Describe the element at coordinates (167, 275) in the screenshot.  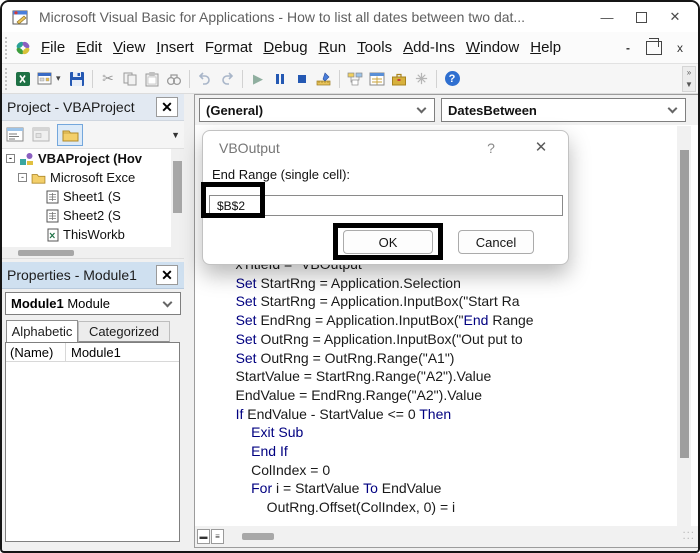
I see `properties-panel-close-button: ✕` at that location.